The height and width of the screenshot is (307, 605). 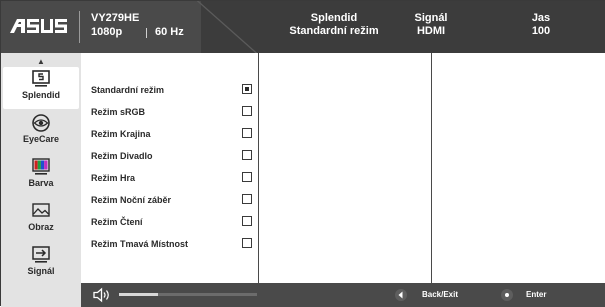 What do you see at coordinates (102, 295) in the screenshot?
I see `speaker-icon` at bounding box center [102, 295].